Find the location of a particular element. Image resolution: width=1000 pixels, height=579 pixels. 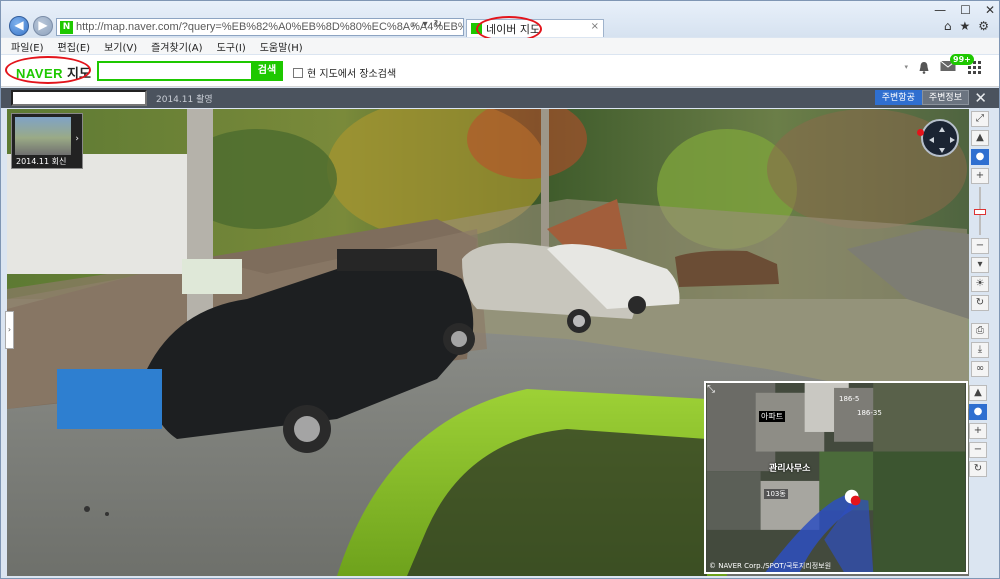

expand-sidebar-handle: › is located at coordinates (9, 330).